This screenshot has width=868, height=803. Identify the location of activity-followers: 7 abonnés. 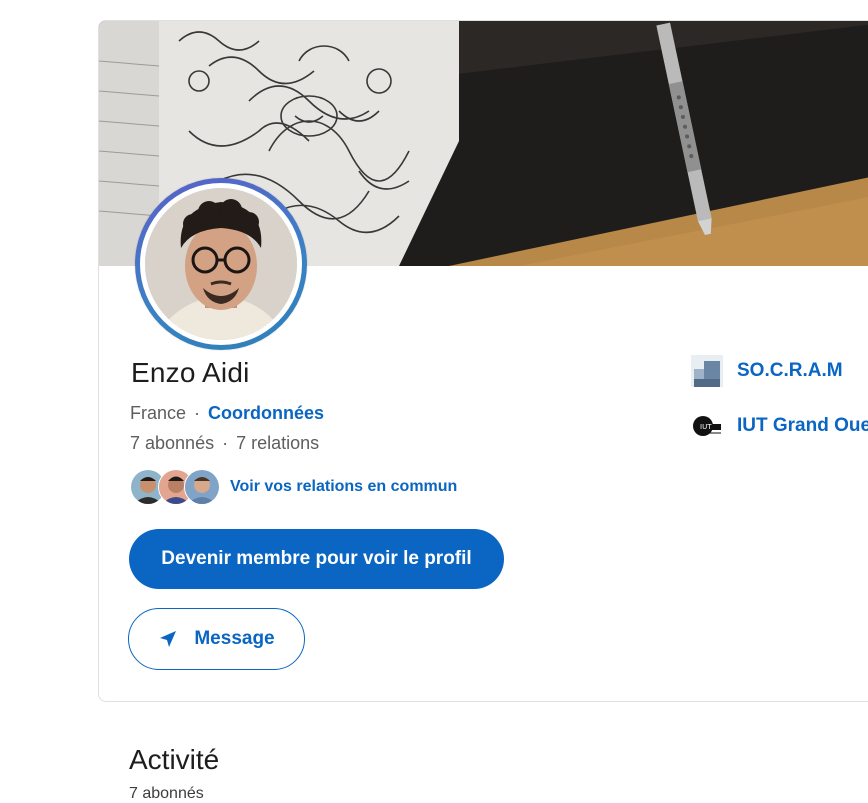
(166, 793).